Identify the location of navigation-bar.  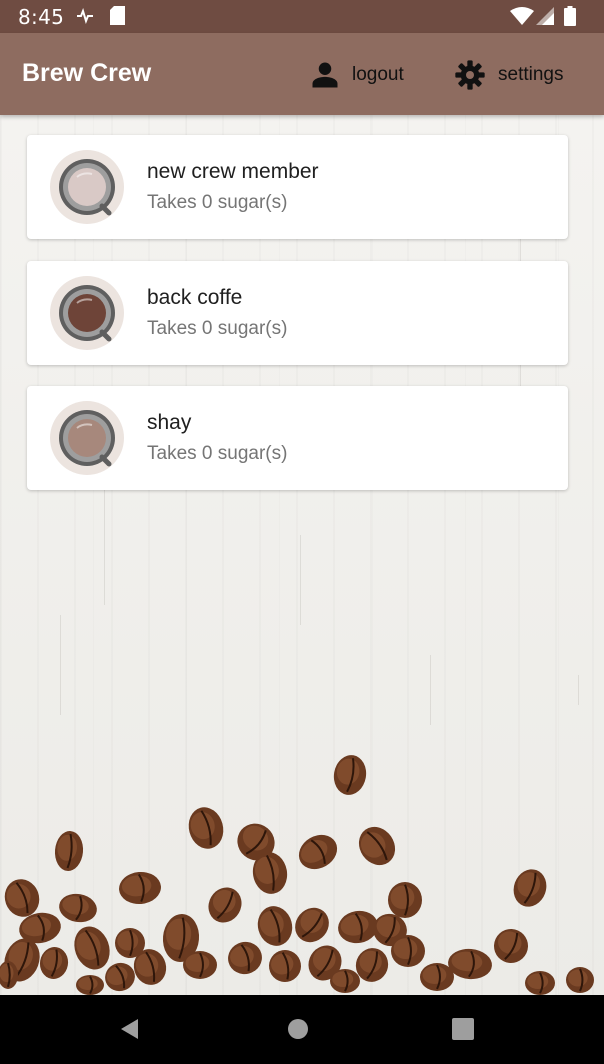
(302, 1029).